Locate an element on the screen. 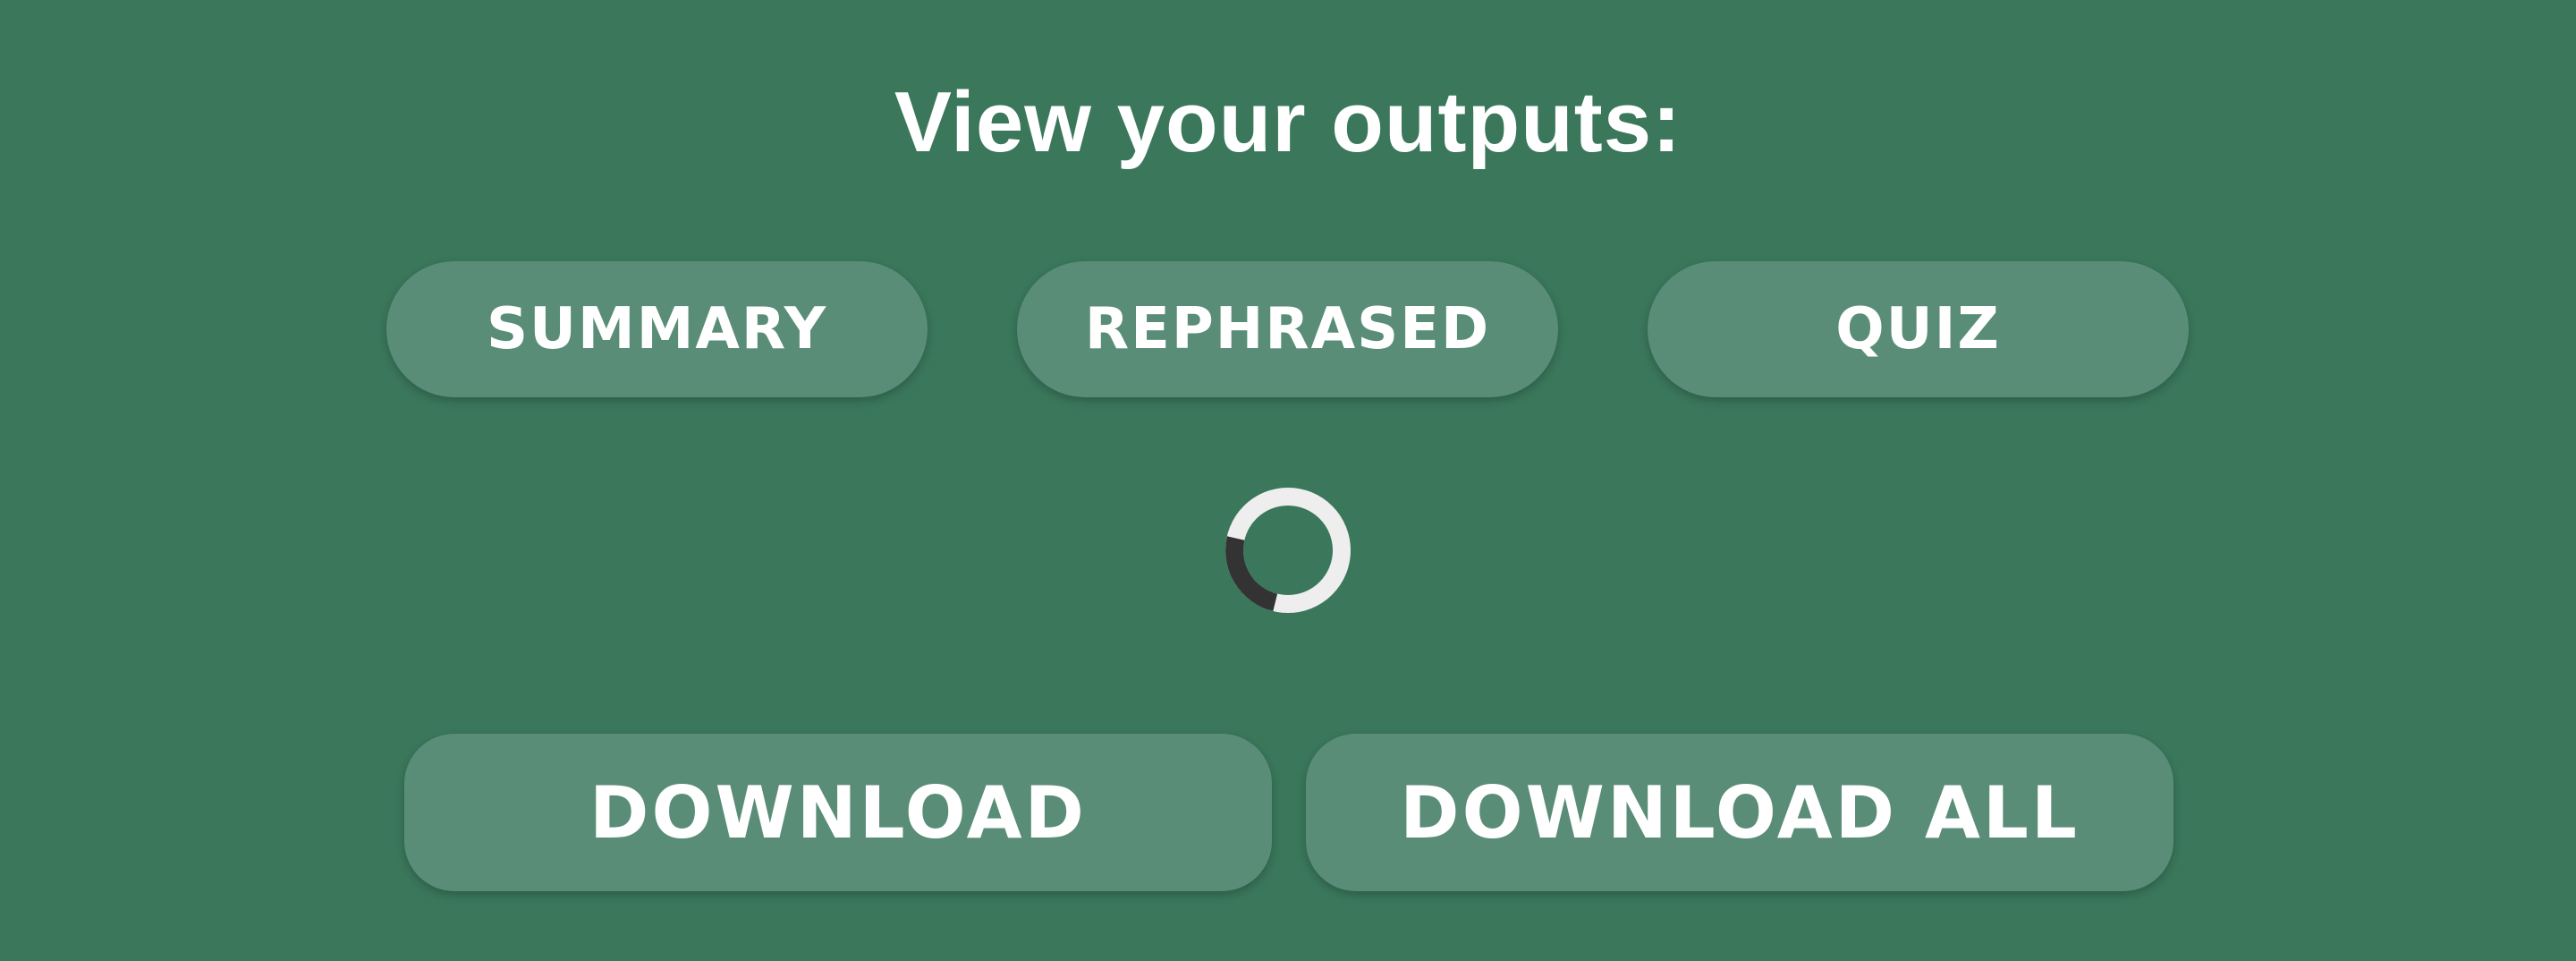  page-title: View your outputs: is located at coordinates (1288, 122).